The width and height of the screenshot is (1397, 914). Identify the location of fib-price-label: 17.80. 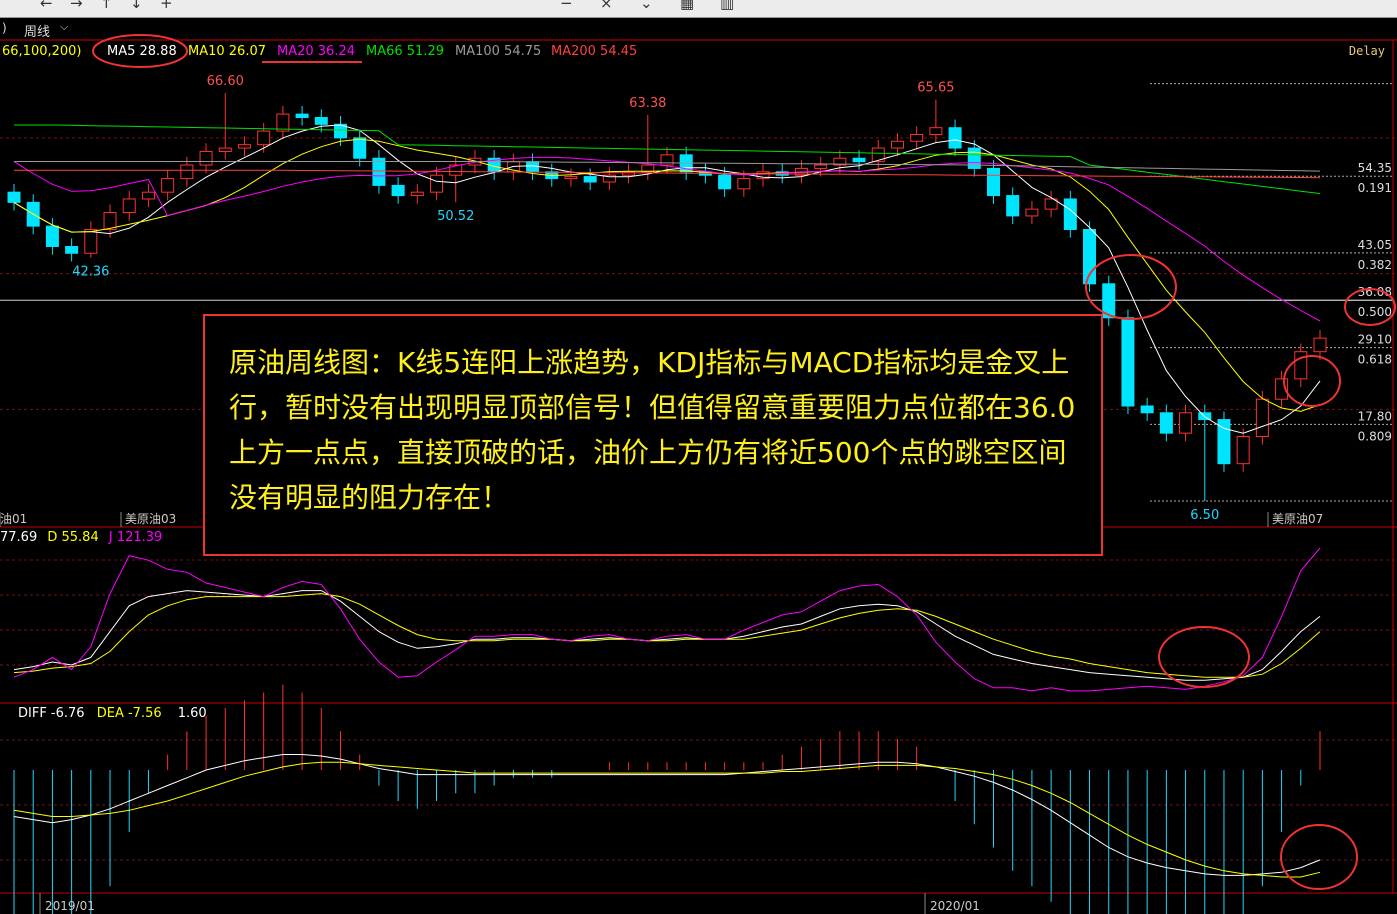
(1375, 416).